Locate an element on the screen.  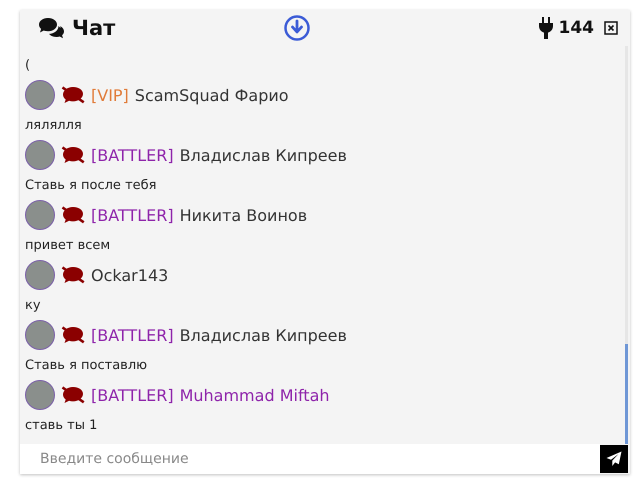
user-name: Никита Воинов is located at coordinates (244, 215).